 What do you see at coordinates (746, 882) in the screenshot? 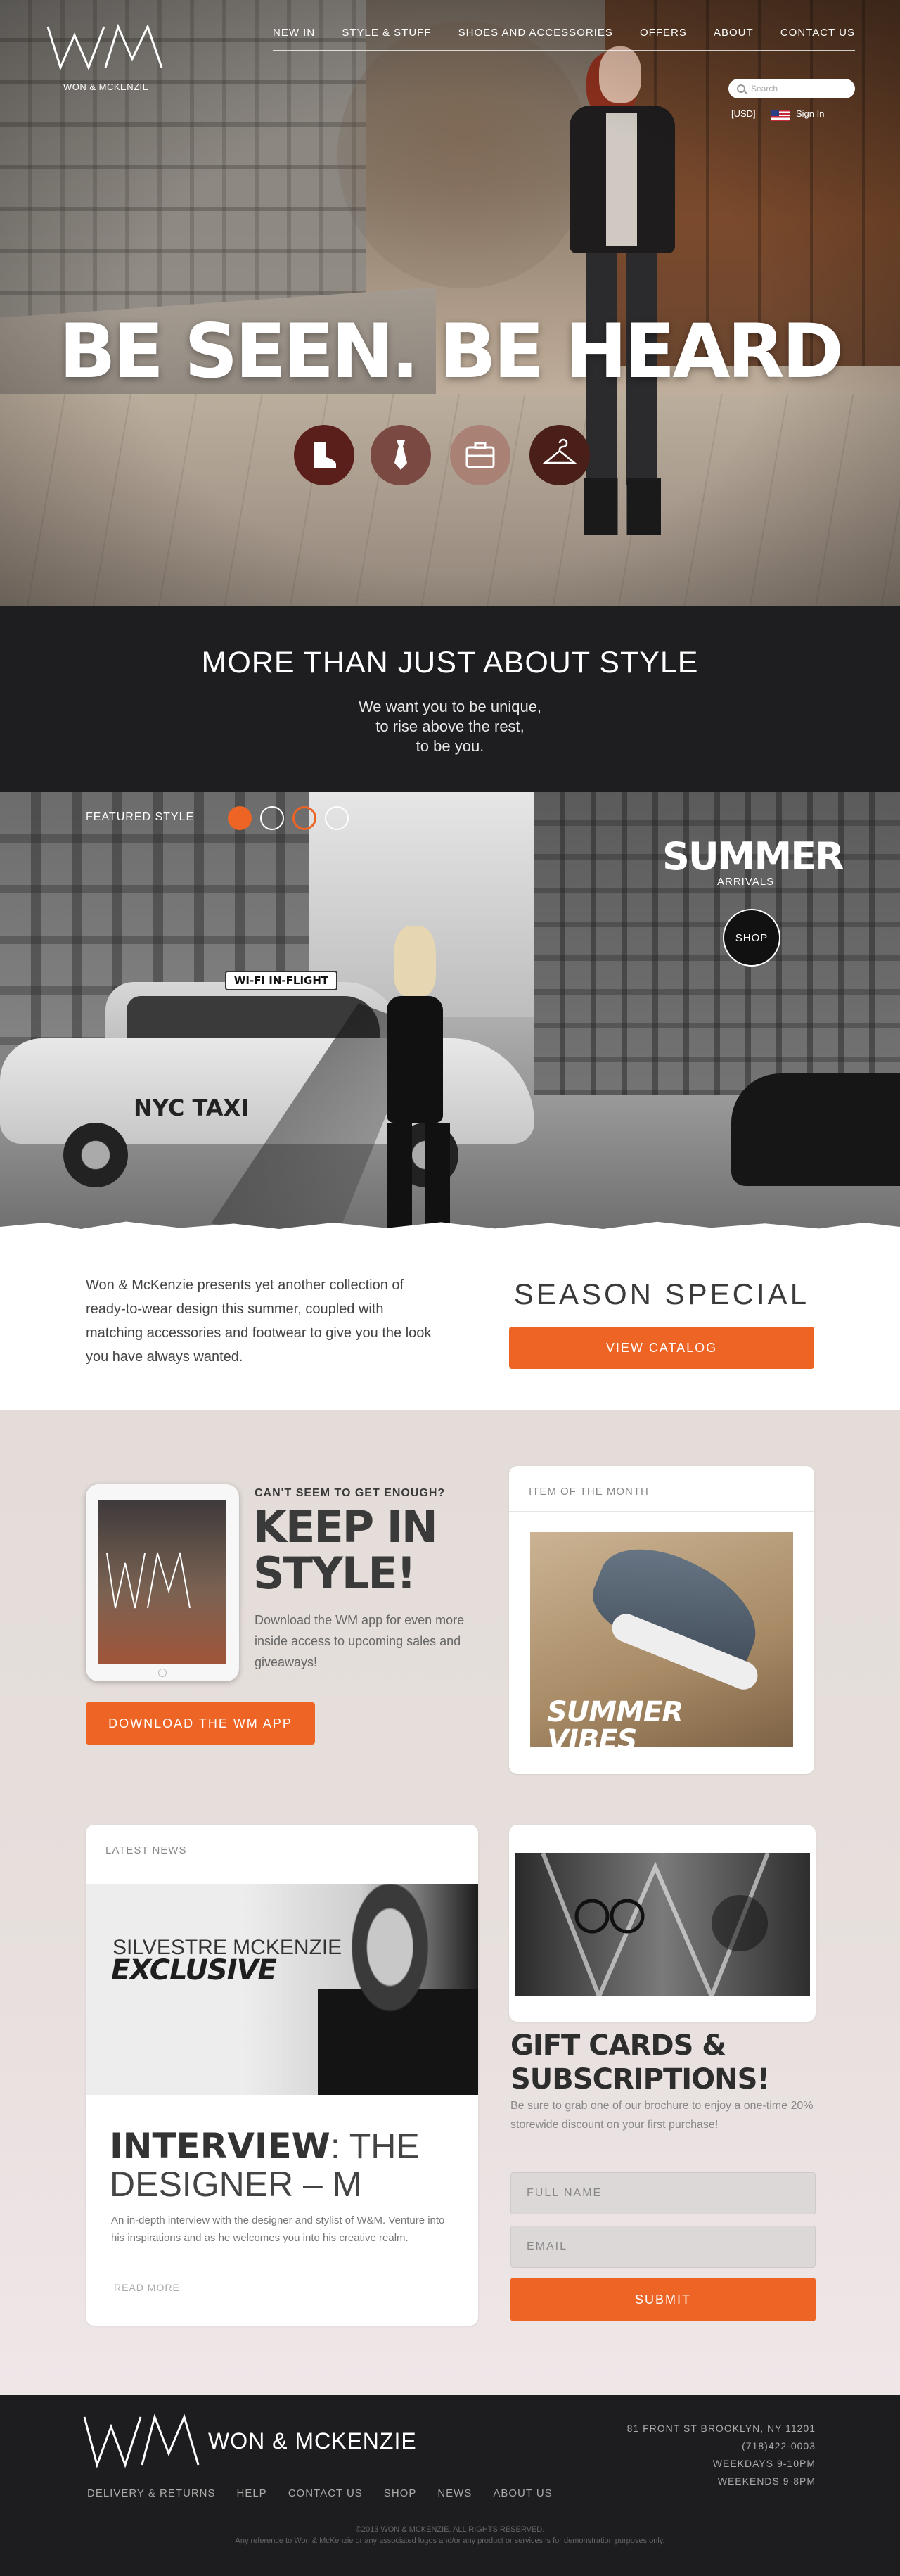
I see `arrivals-subtitle: ARRIVALS` at bounding box center [746, 882].